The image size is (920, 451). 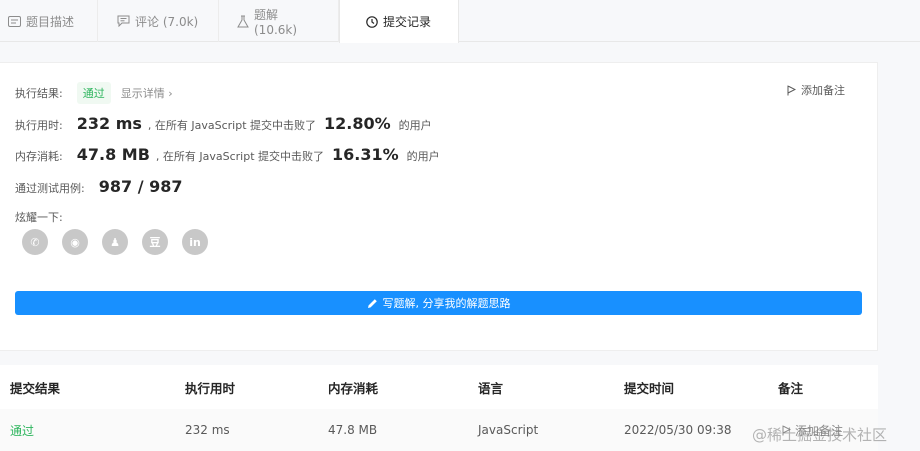 I want to click on header-note: 备注, so click(x=791, y=388).